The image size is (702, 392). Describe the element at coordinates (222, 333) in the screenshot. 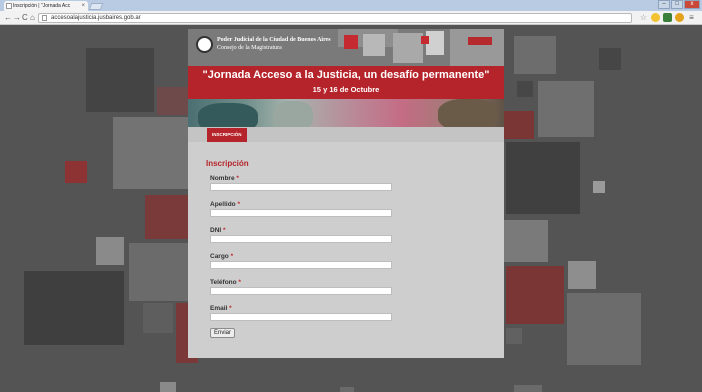

I see `submit-button: Enviar` at that location.